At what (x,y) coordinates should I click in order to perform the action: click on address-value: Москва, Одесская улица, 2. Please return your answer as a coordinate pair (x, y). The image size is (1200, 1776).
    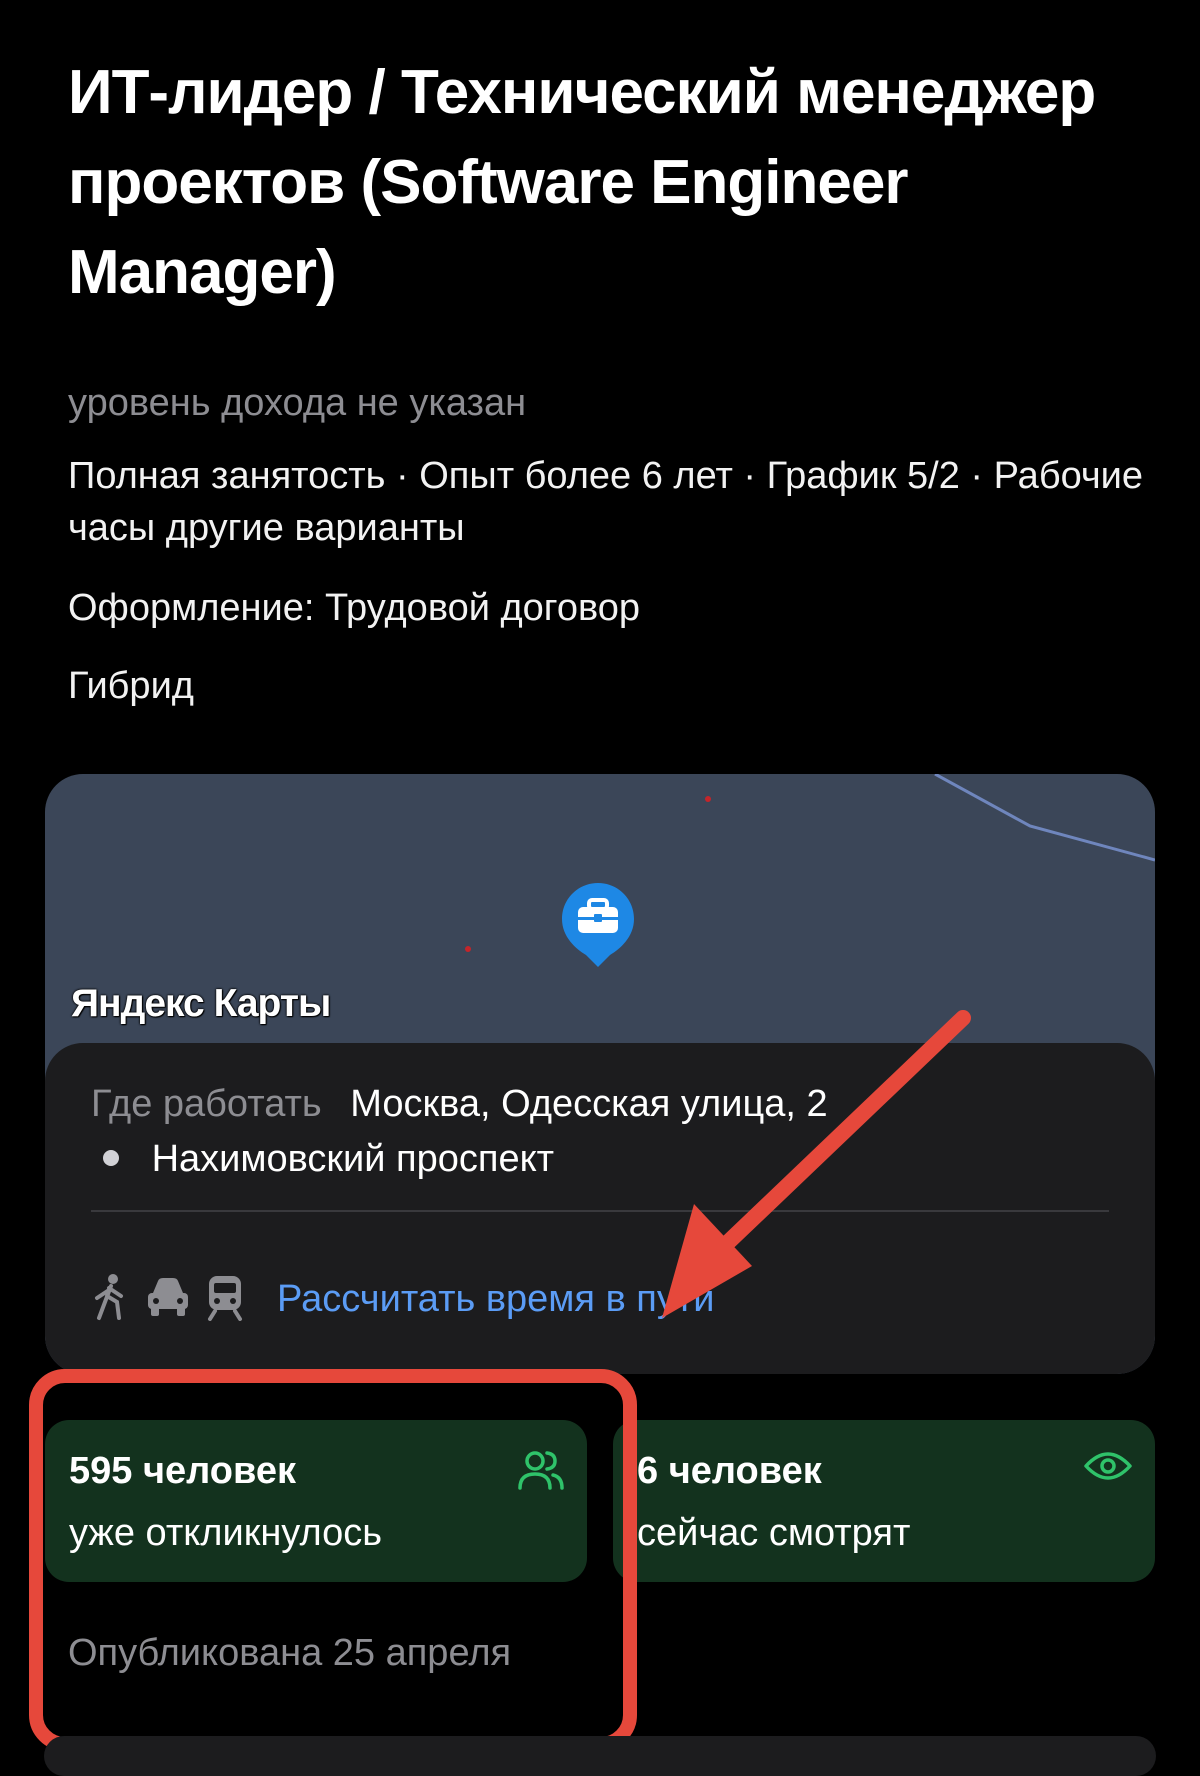
    Looking at the image, I should click on (589, 1104).